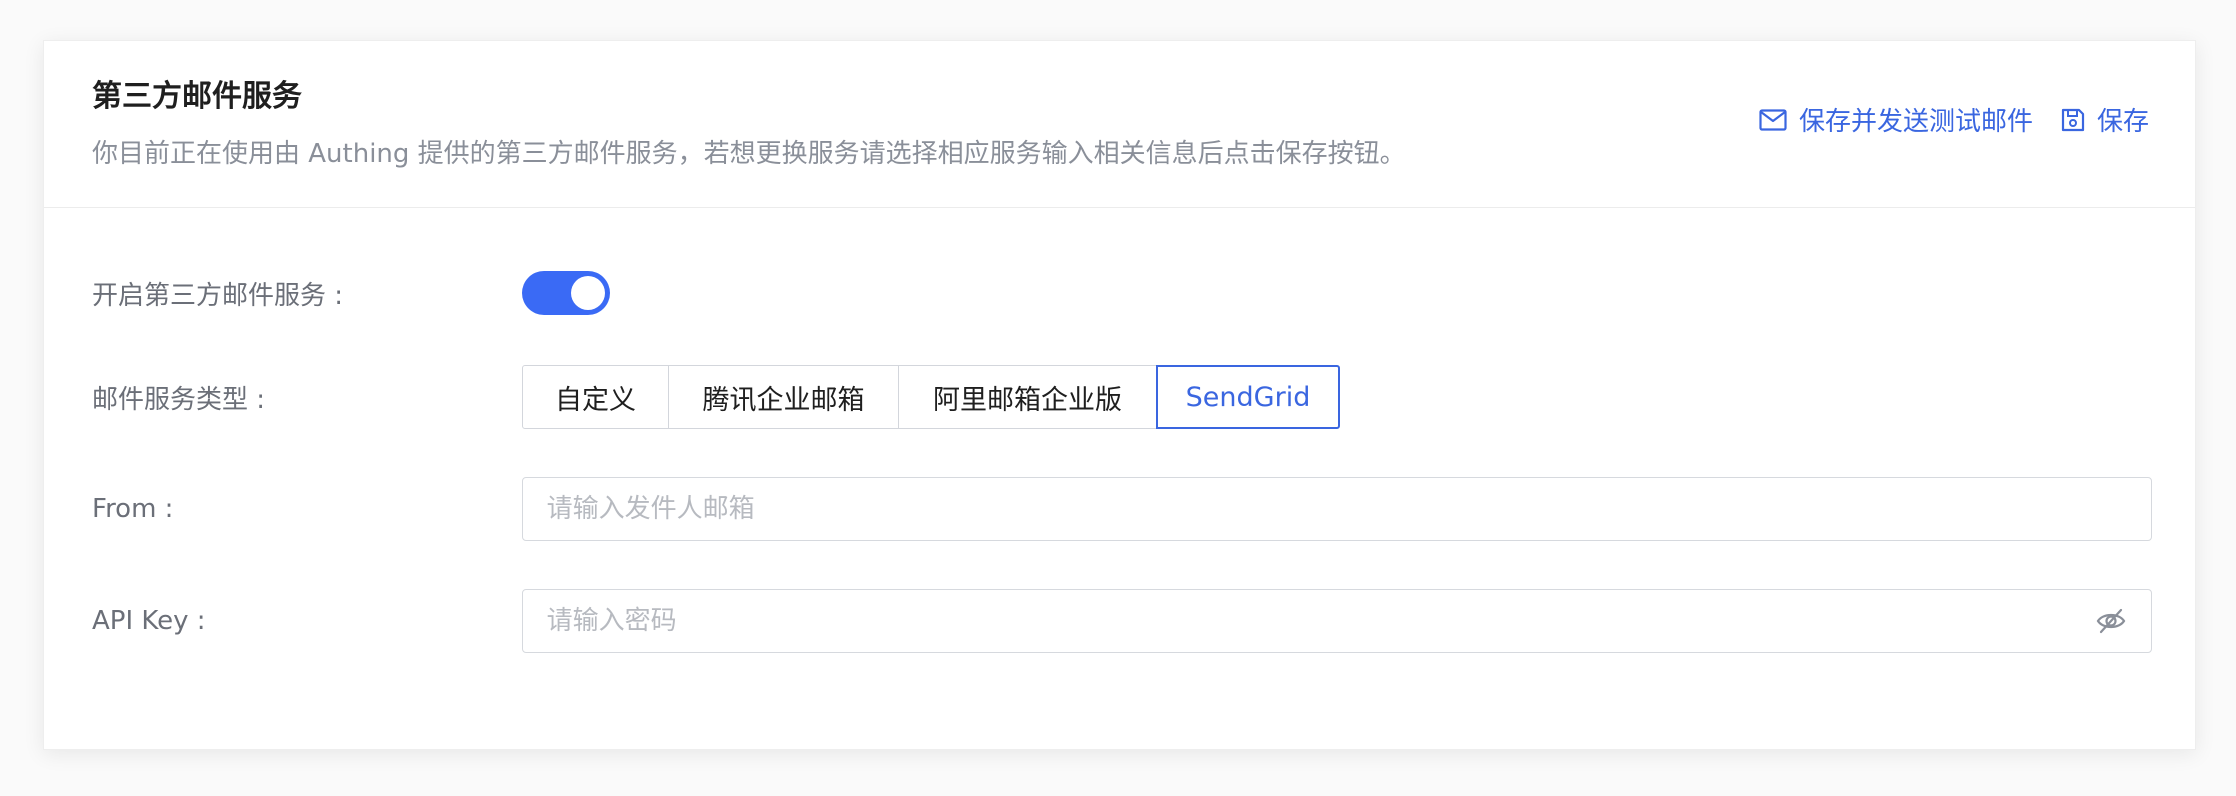  I want to click on enable-service-label: 开启第三方邮件服务 :, so click(218, 295).